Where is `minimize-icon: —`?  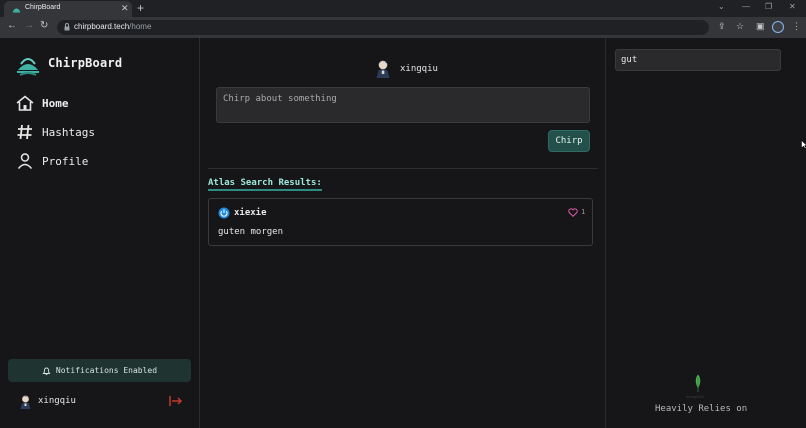
minimize-icon: — is located at coordinates (746, 6).